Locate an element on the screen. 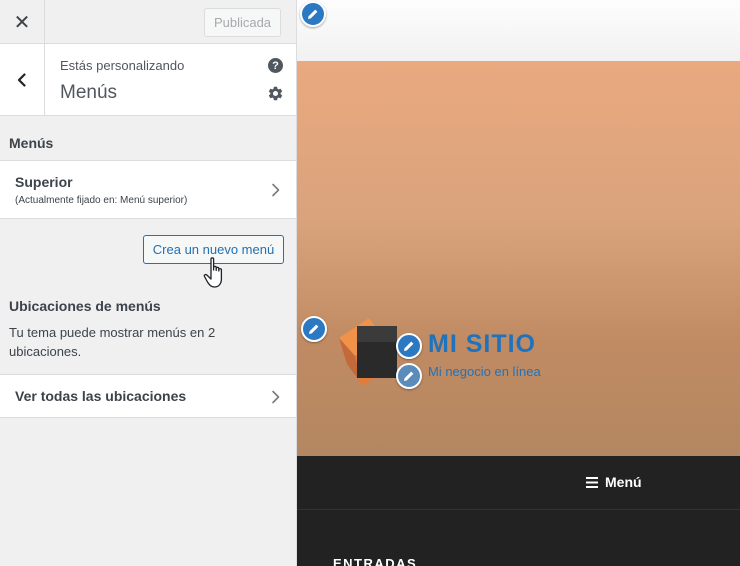 The height and width of the screenshot is (566, 740). edit-shortcut-logo is located at coordinates (314, 329).